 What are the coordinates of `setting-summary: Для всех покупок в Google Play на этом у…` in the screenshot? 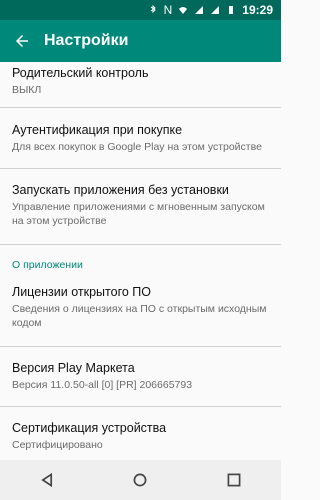 It's located at (137, 147).